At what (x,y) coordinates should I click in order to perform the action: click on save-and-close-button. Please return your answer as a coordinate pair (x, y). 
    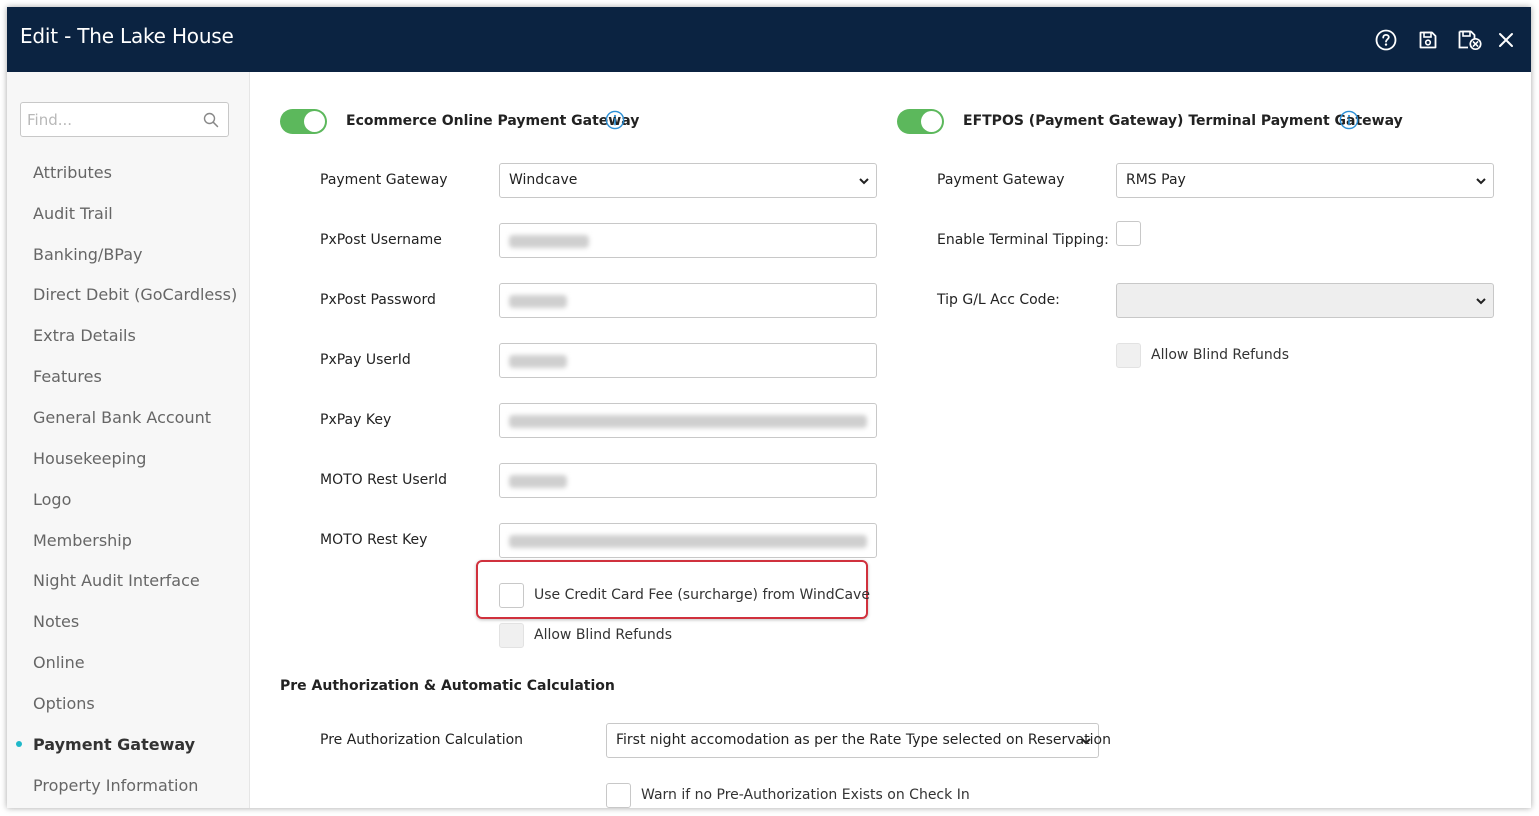
    Looking at the image, I should click on (1470, 40).